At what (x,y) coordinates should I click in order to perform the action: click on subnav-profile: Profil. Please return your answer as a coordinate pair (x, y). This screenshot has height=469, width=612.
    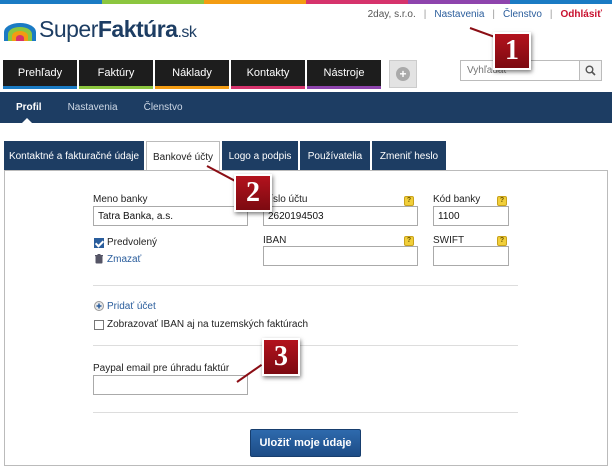
    Looking at the image, I should click on (27, 107).